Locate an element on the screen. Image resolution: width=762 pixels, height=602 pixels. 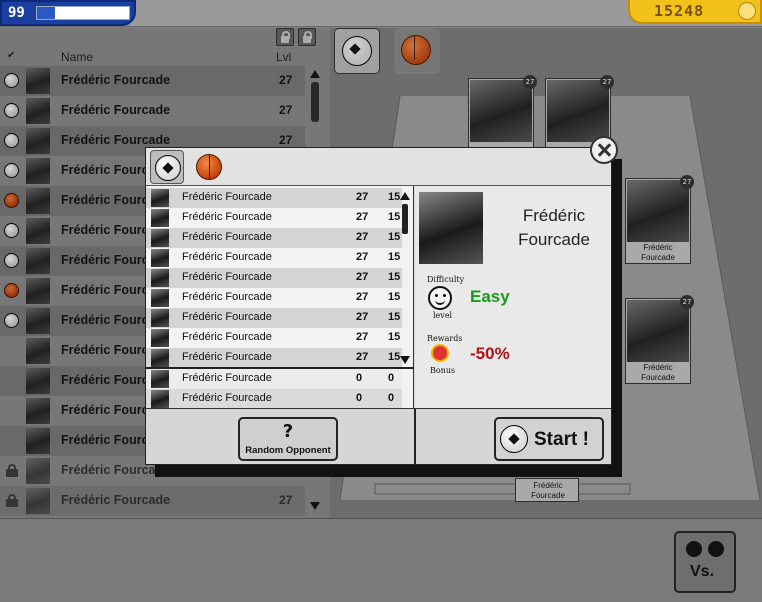
scroll-up-icon is located at coordinates (405, 196).